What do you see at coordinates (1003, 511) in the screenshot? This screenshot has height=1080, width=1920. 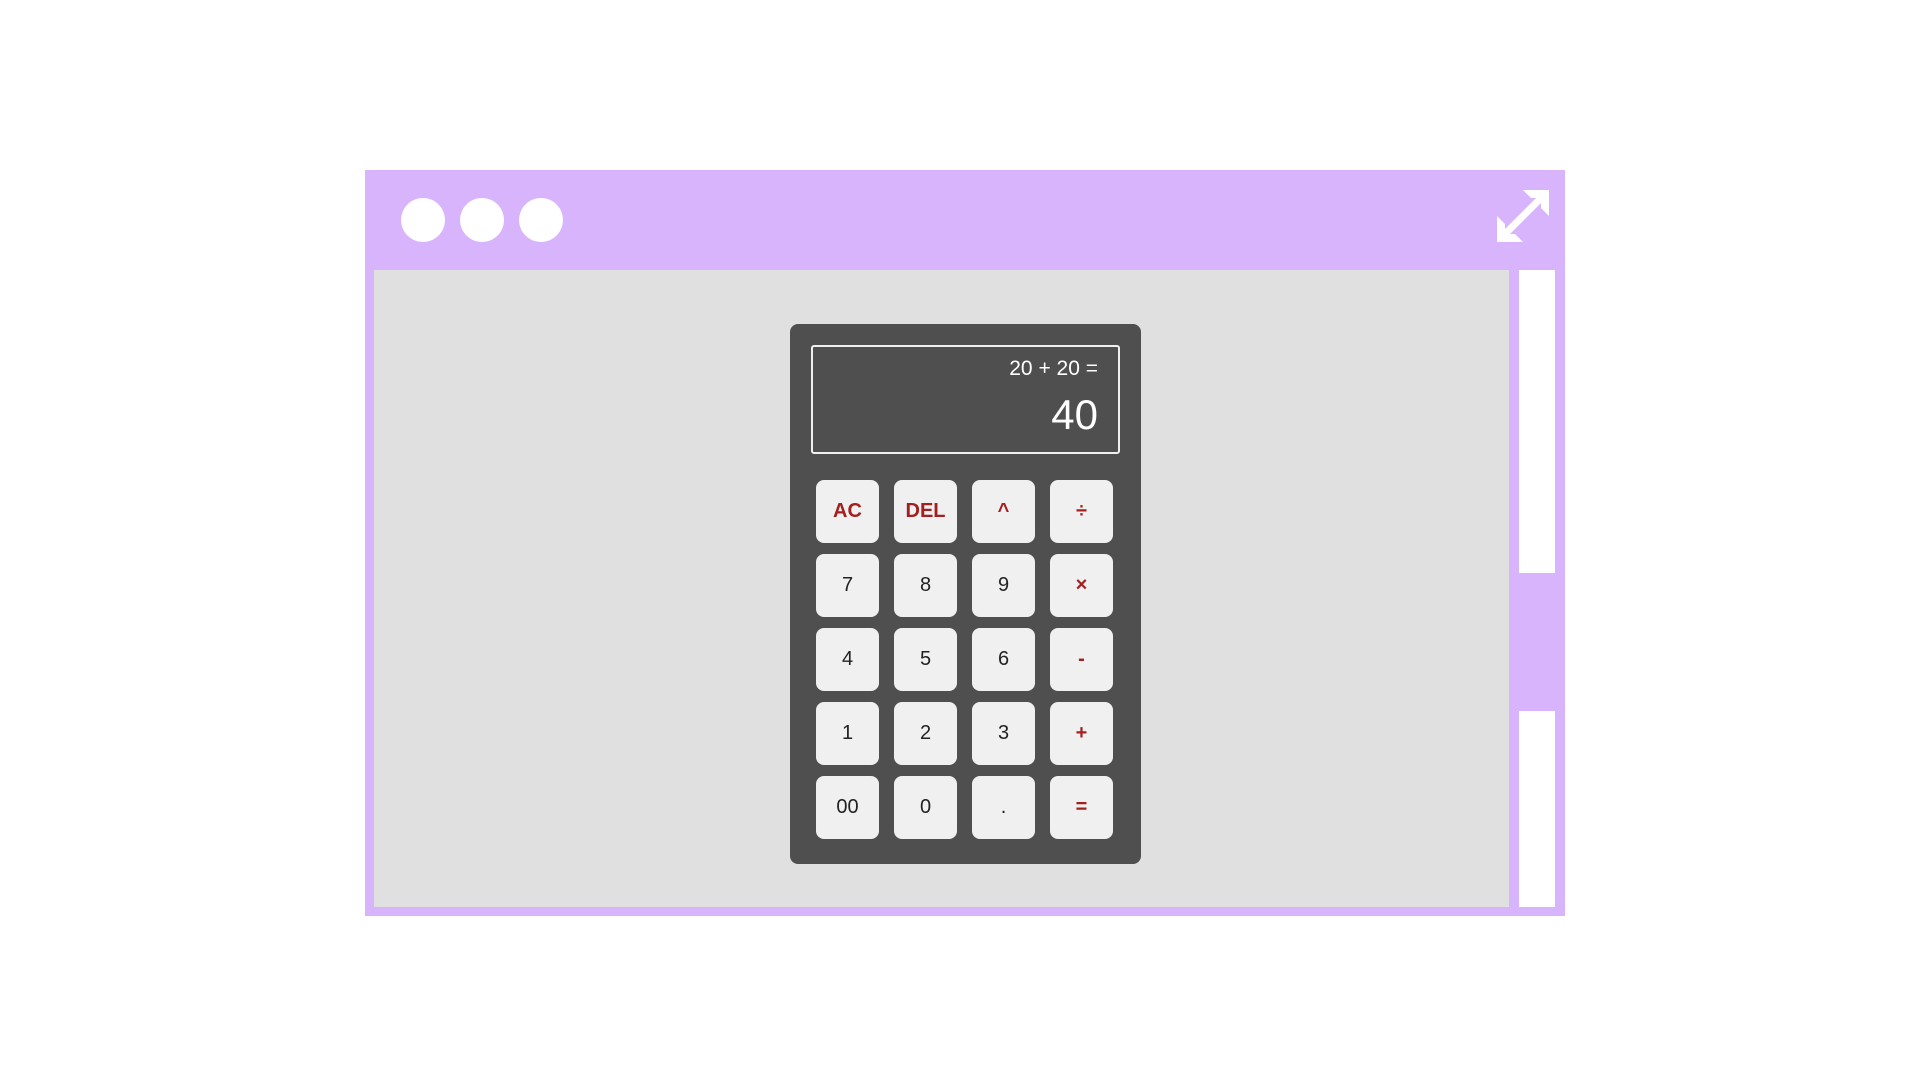 I see `key-power-button: ^` at bounding box center [1003, 511].